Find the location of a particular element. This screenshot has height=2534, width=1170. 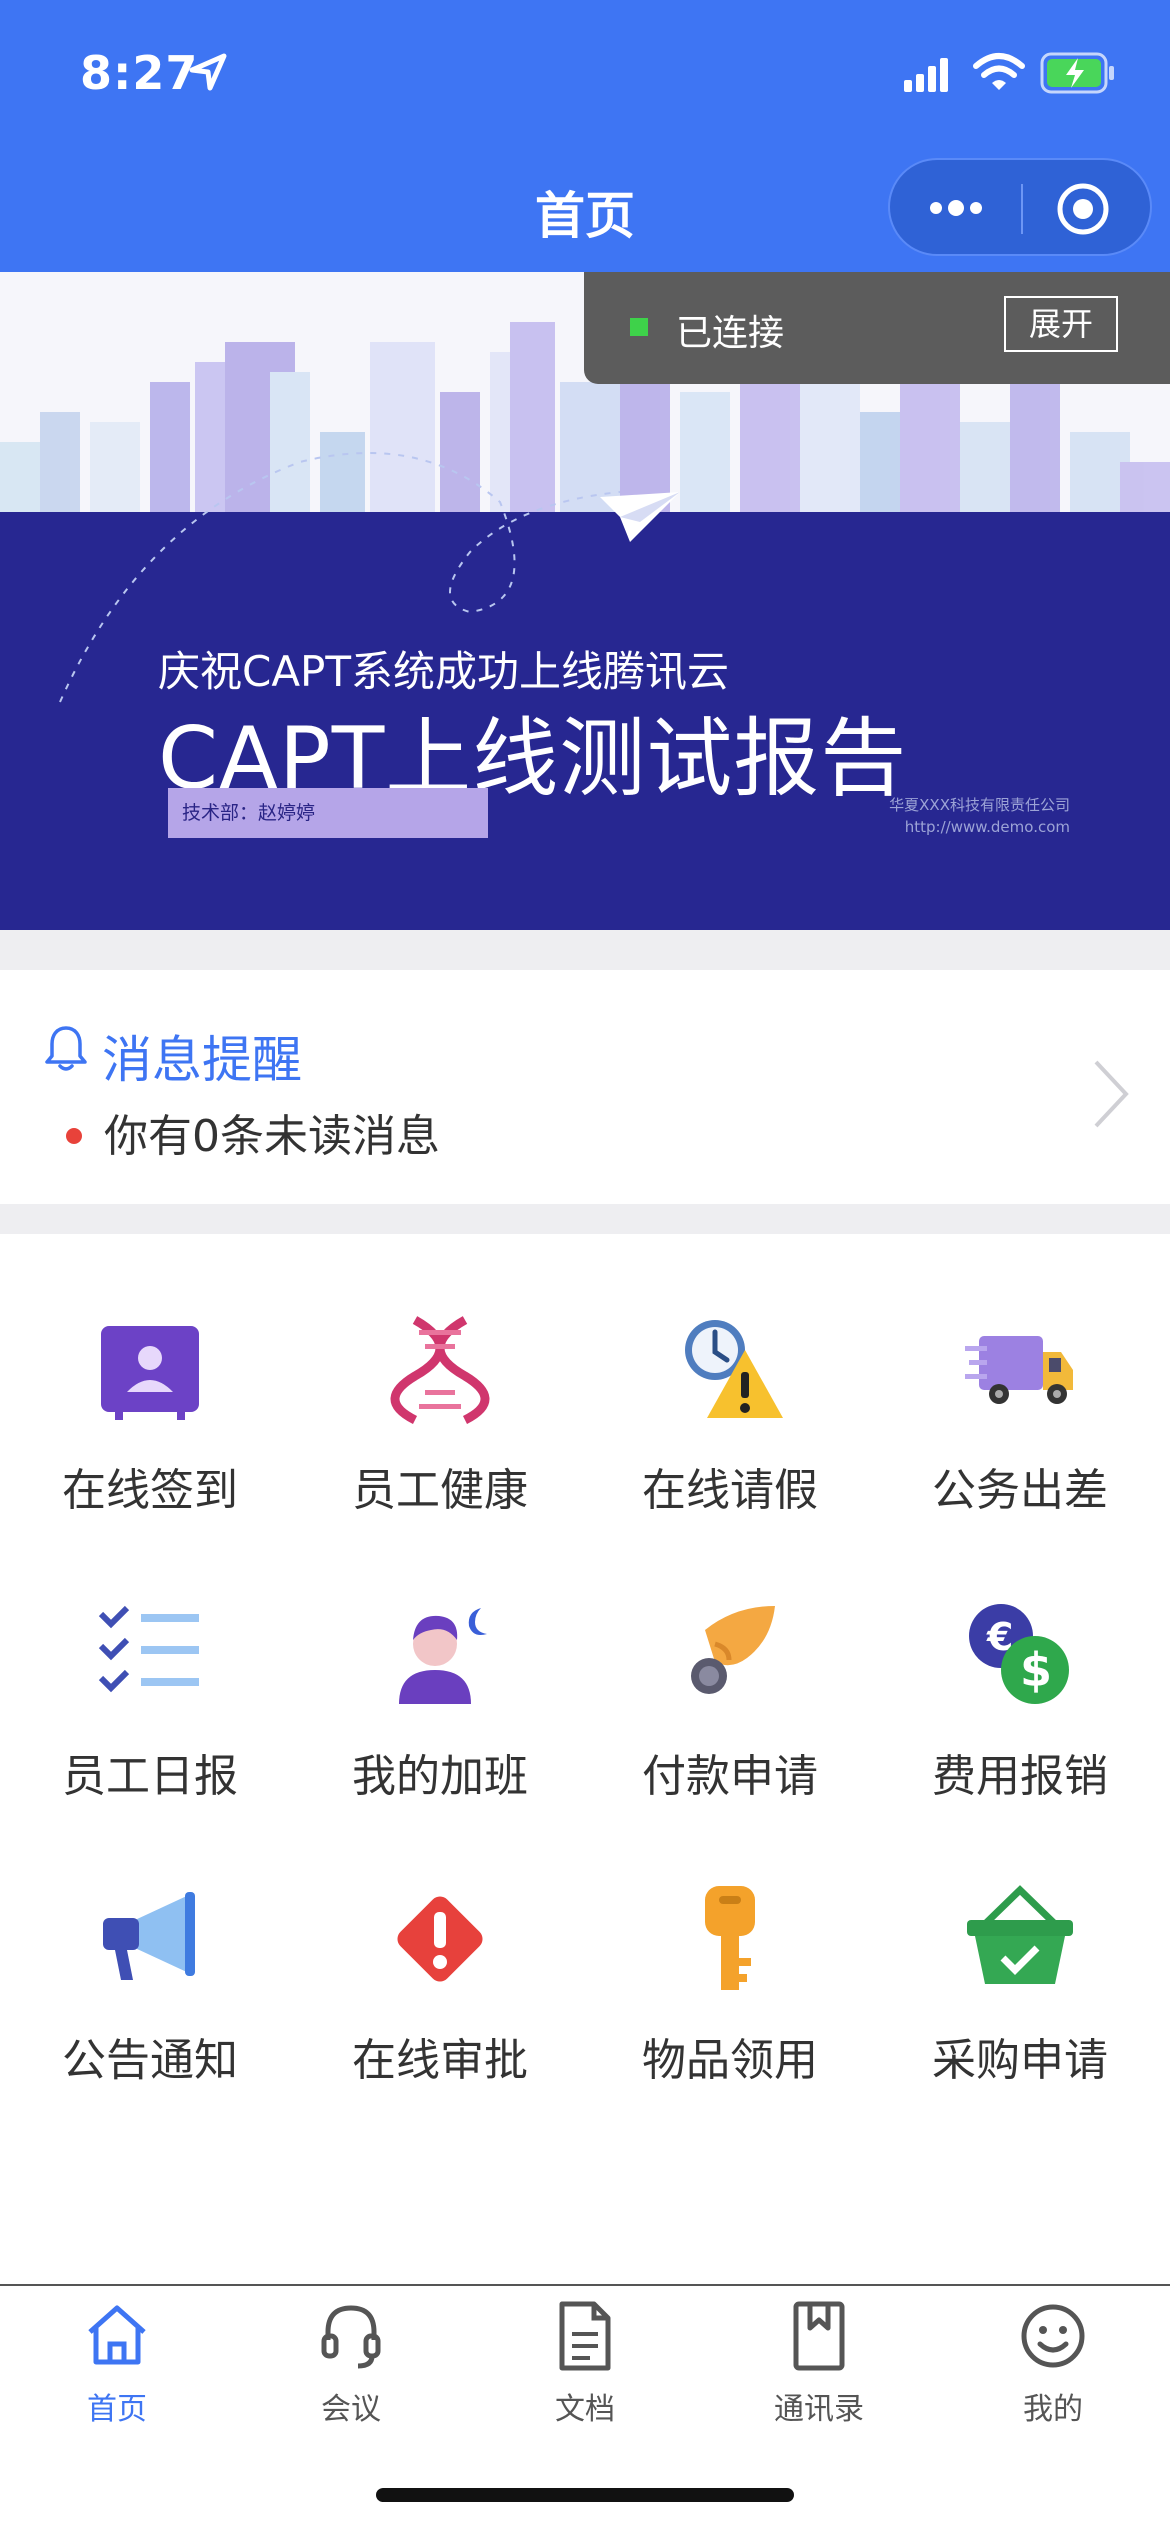

tab-label: 首页 is located at coordinates (117, 2409).